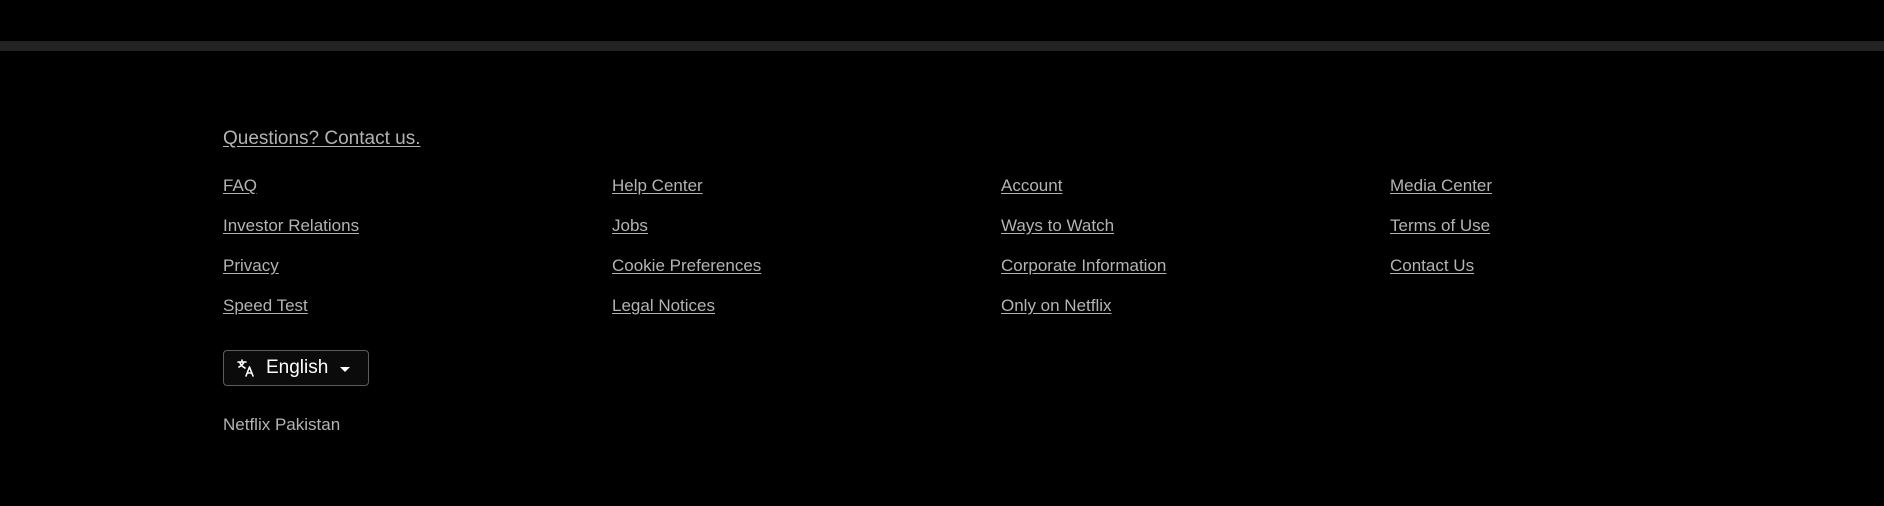 This screenshot has width=1884, height=506. What do you see at coordinates (417, 236) in the screenshot?
I see `investor-relations-link: Investor Relations` at bounding box center [417, 236].